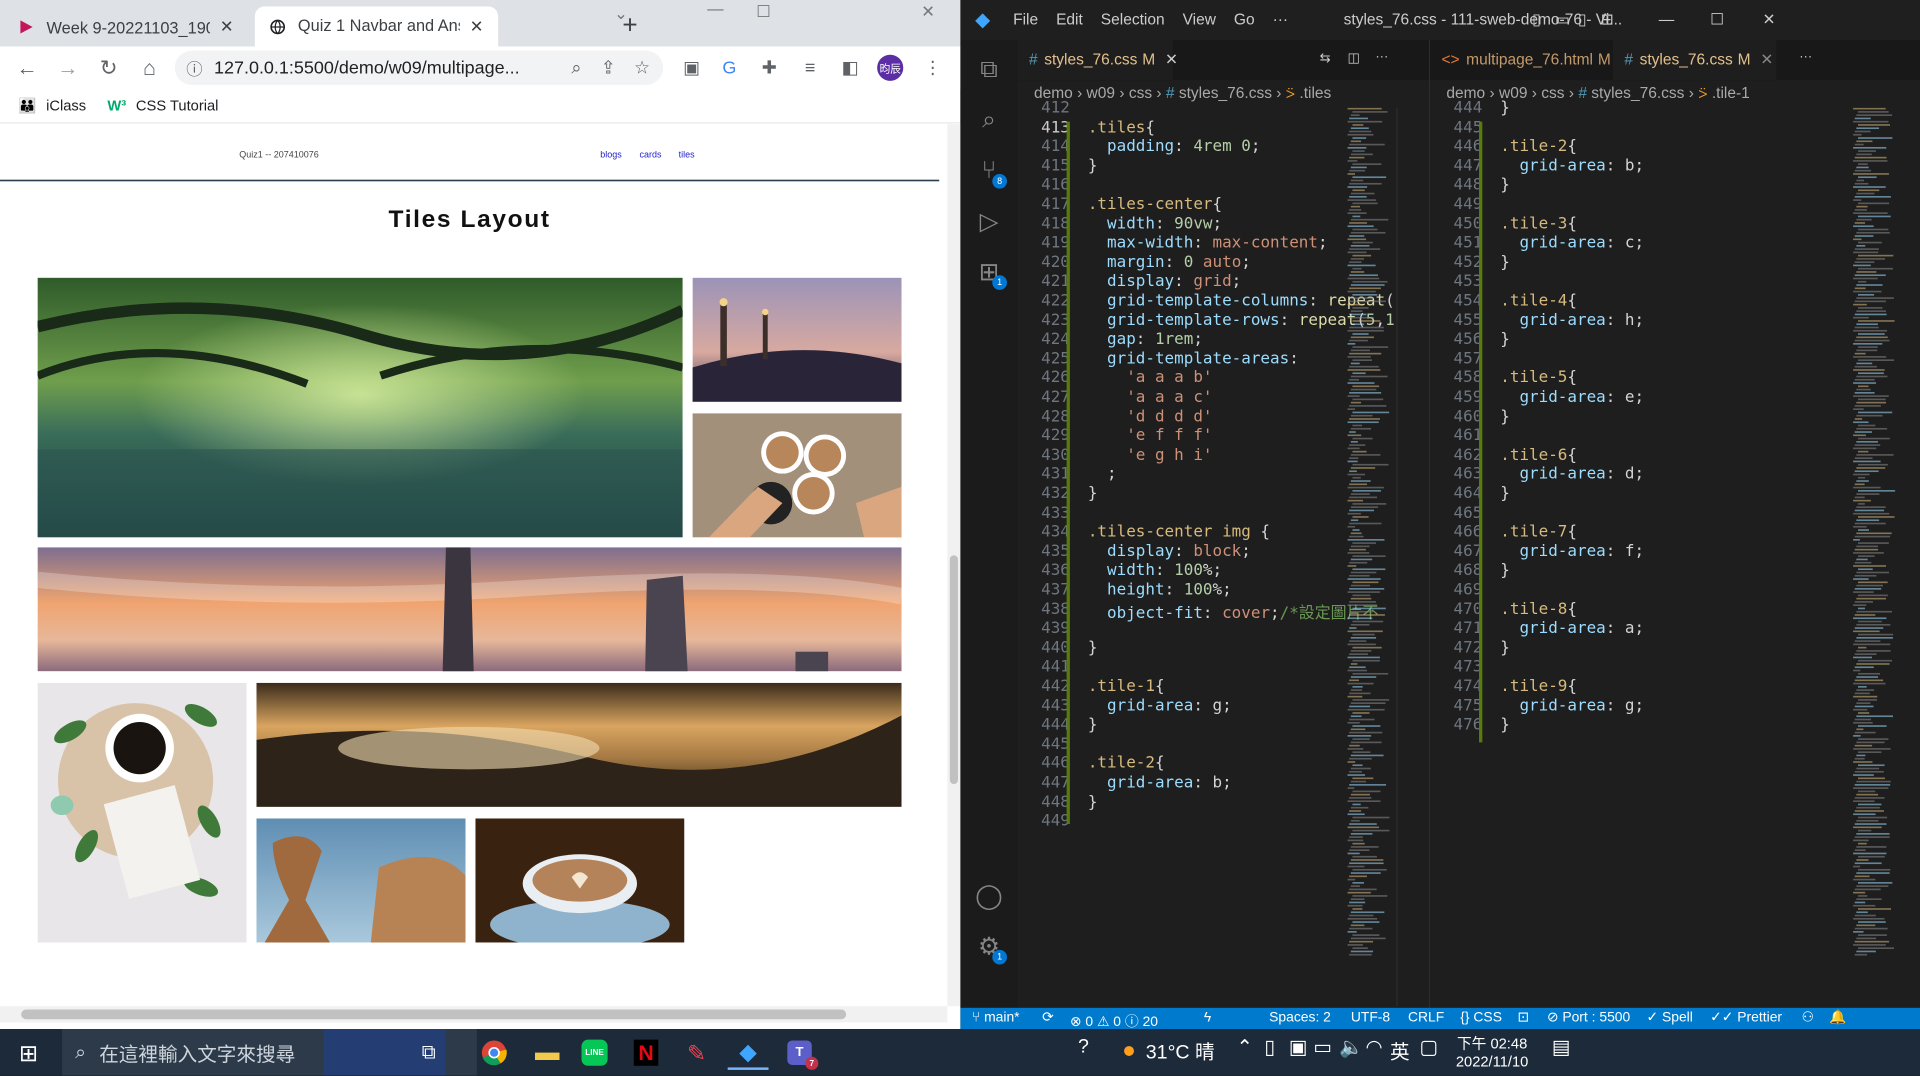 The width and height of the screenshot is (1920, 1076). Describe the element at coordinates (1538, 454) in the screenshot. I see `code-line: .tile-6{` at that location.